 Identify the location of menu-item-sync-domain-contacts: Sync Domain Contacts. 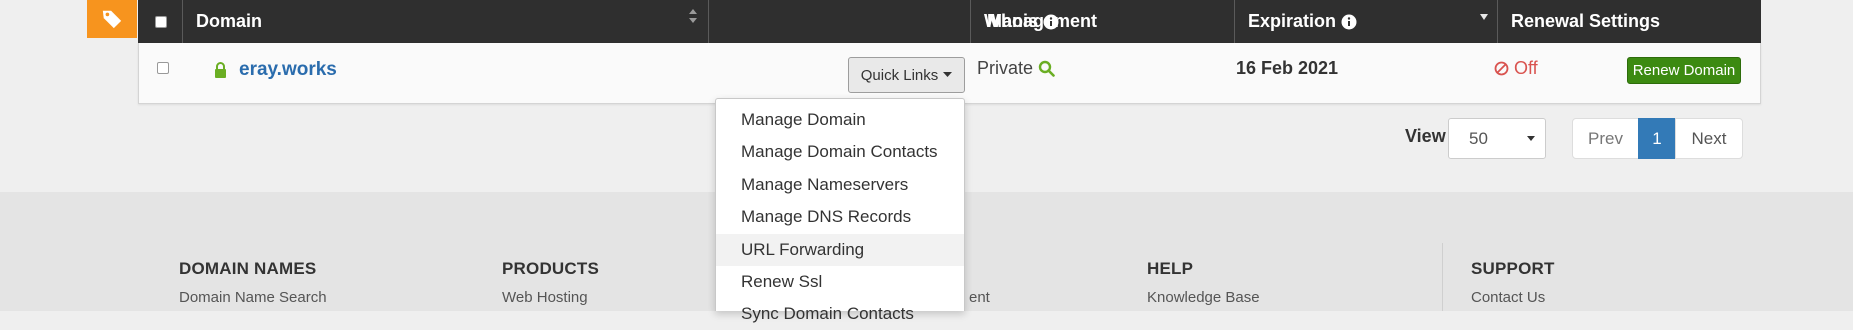
(840, 314).